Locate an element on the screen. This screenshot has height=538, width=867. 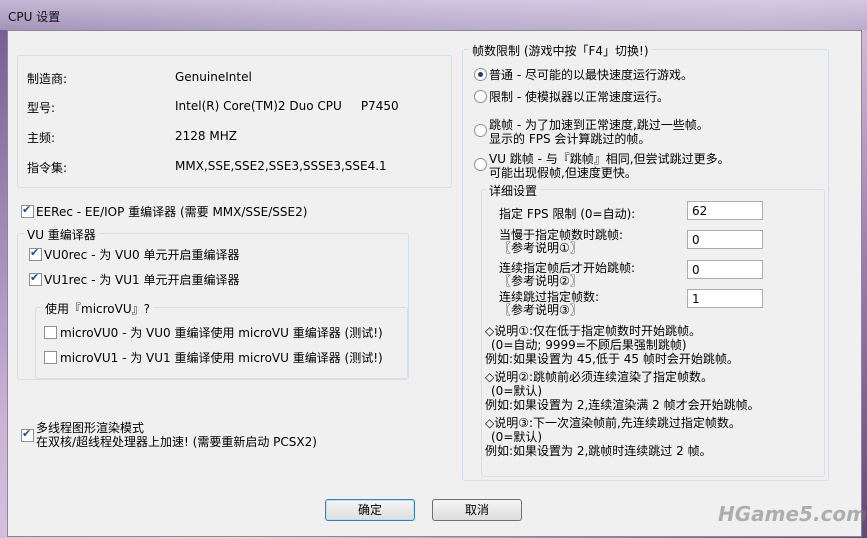
instruction-set-value: MMX,SSE,SSE2,SSE3,SSSE3,SSE4.1 is located at coordinates (281, 166).